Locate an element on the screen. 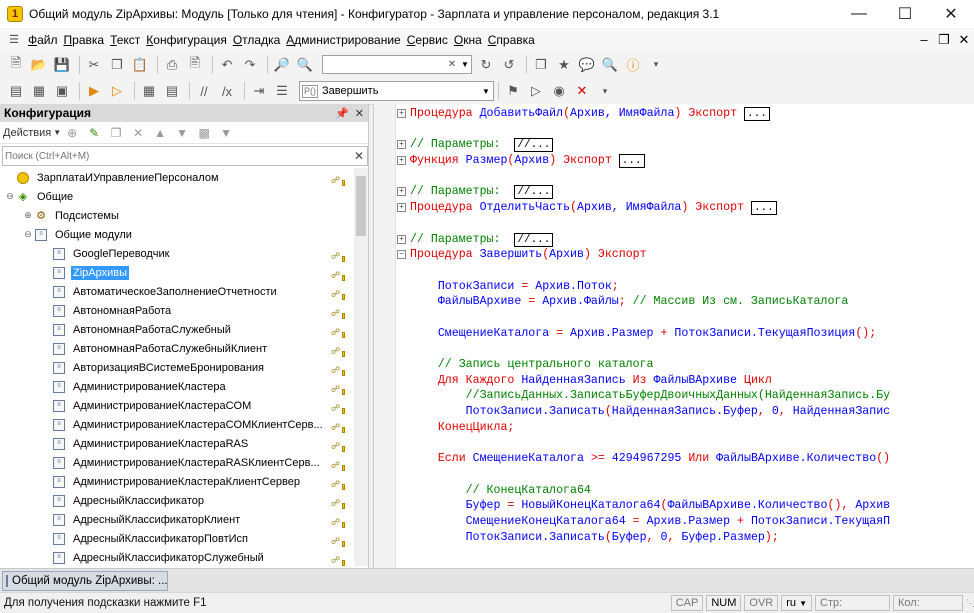 The width and height of the screenshot is (974, 613). new-file-icon: 🗎 is located at coordinates (16, 65).